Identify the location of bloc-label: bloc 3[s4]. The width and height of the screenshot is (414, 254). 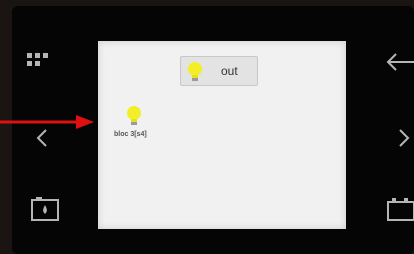
(130, 134).